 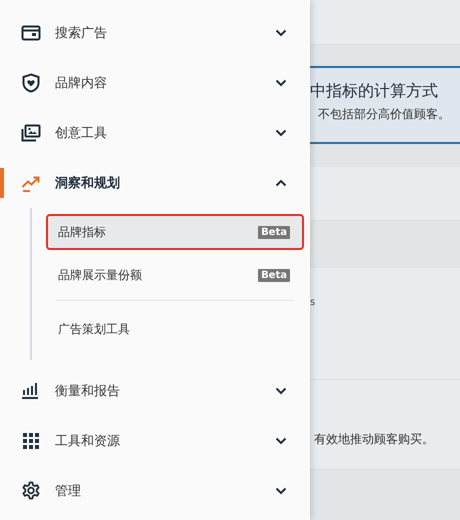 I want to click on card-icon, so click(x=31, y=33).